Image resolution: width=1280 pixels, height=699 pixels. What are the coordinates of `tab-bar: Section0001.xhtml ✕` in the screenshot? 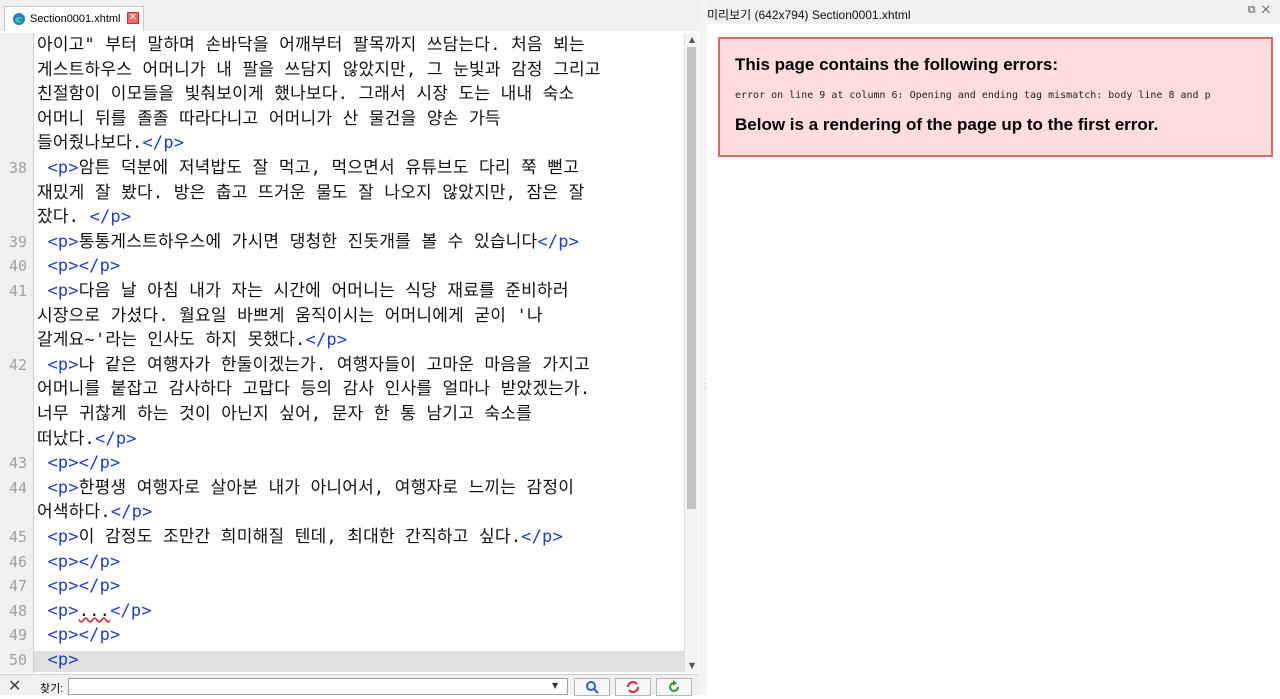 It's located at (350, 15).